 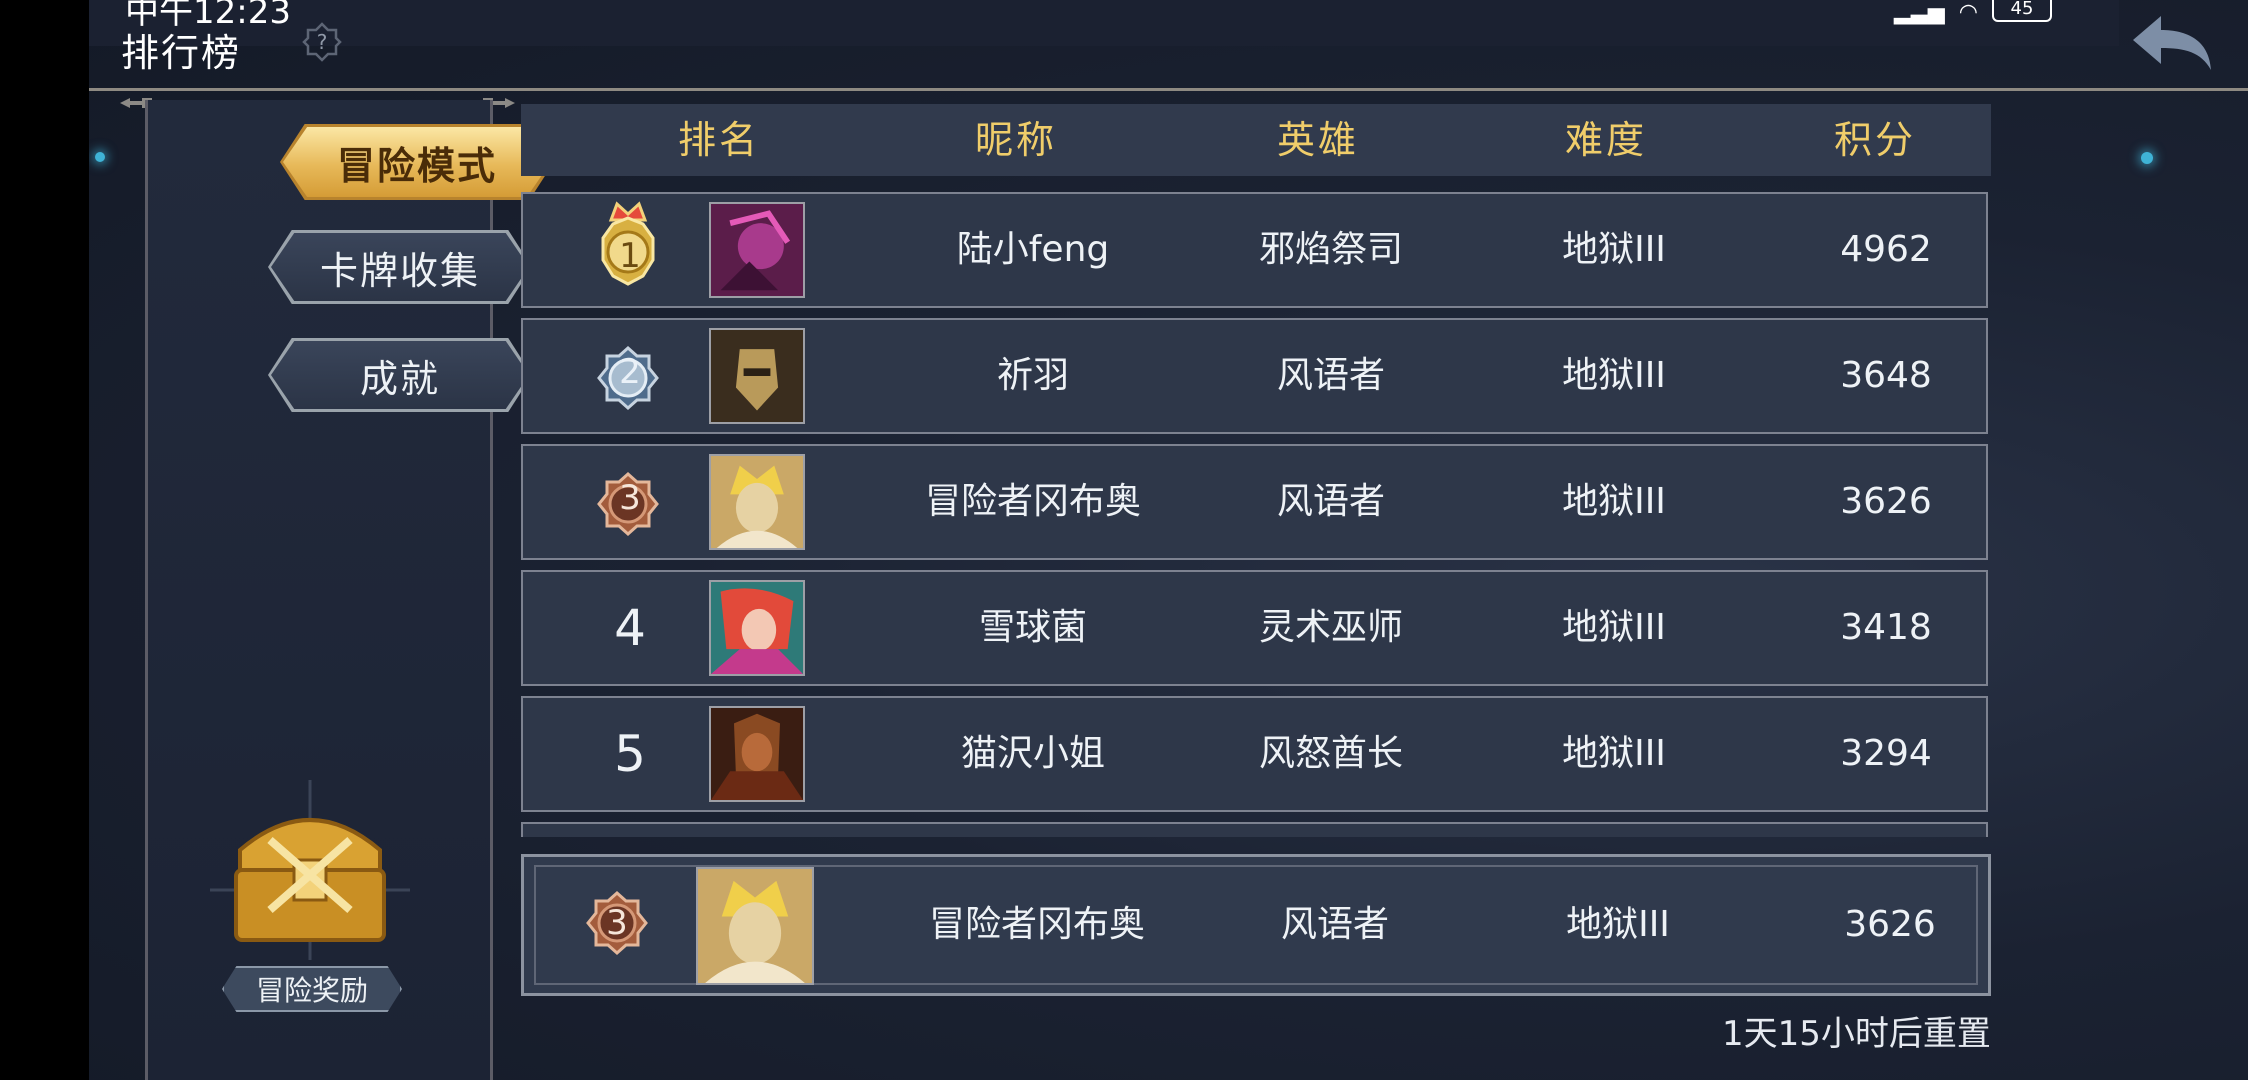 I want to click on reset-countdown: 1天15小时后重置, so click(x=1856, y=1034).